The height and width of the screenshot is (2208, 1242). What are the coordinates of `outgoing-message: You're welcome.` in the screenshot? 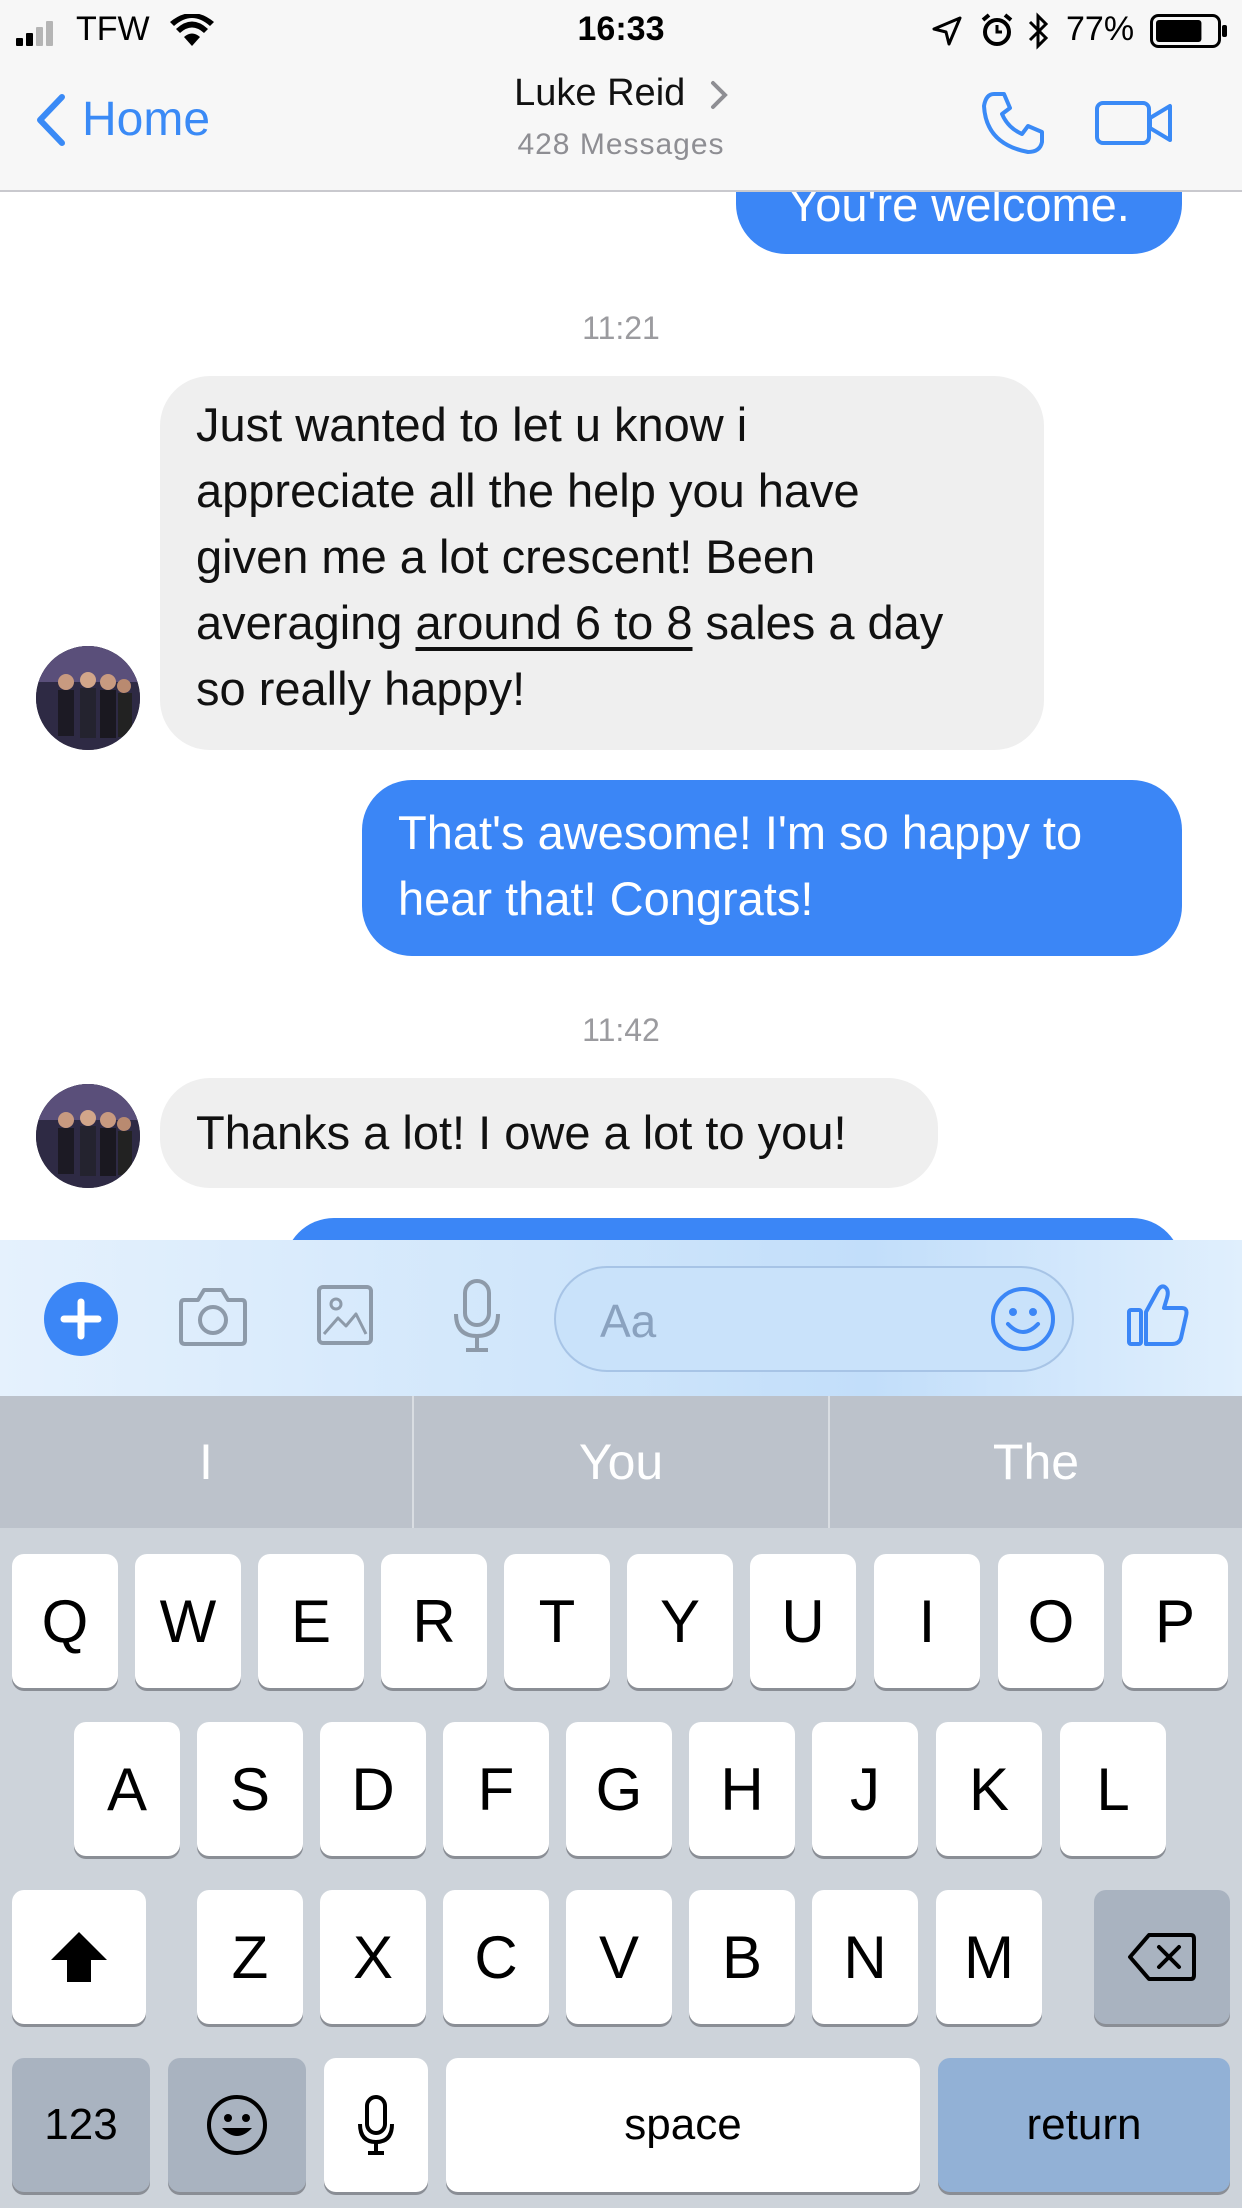 It's located at (959, 223).